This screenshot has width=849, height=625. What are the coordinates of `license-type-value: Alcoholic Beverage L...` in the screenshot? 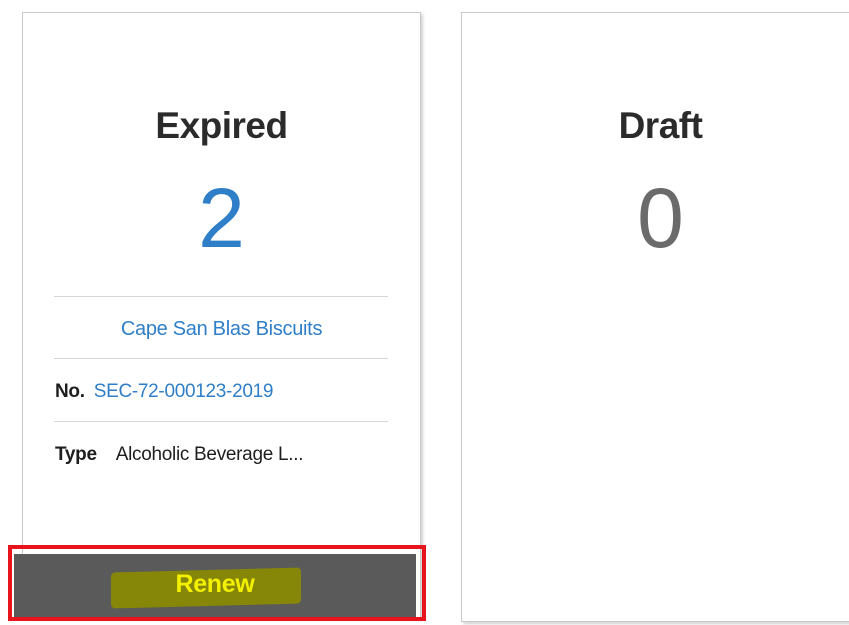 It's located at (209, 454).